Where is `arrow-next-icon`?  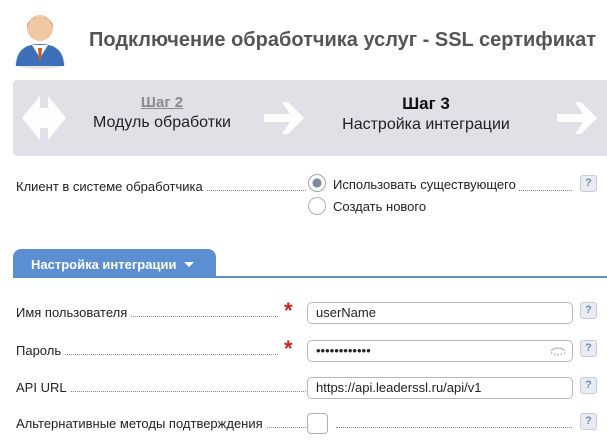
arrow-next-icon is located at coordinates (577, 118).